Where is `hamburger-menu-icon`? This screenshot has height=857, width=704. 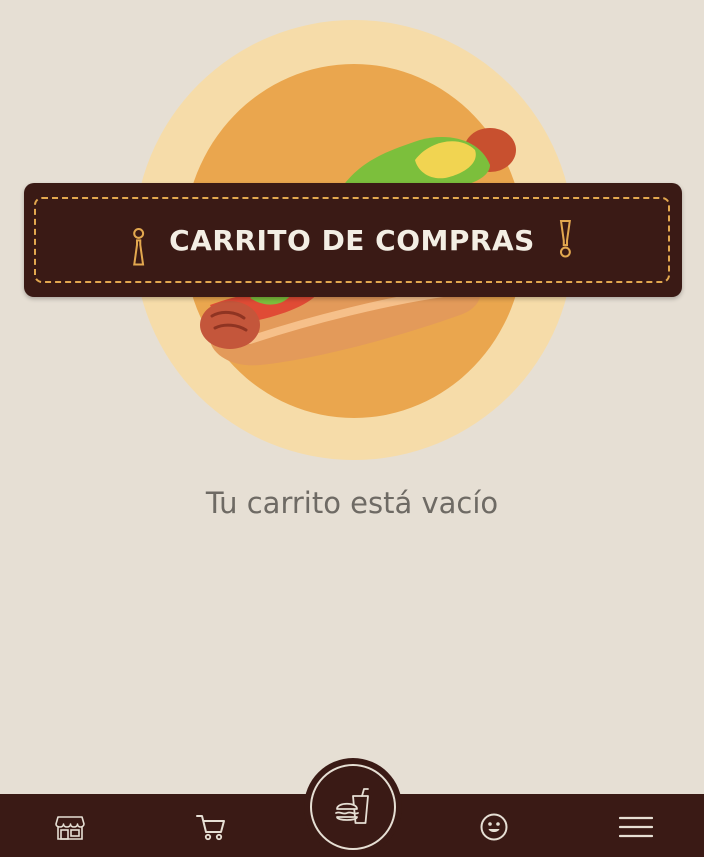 hamburger-menu-icon is located at coordinates (636, 827).